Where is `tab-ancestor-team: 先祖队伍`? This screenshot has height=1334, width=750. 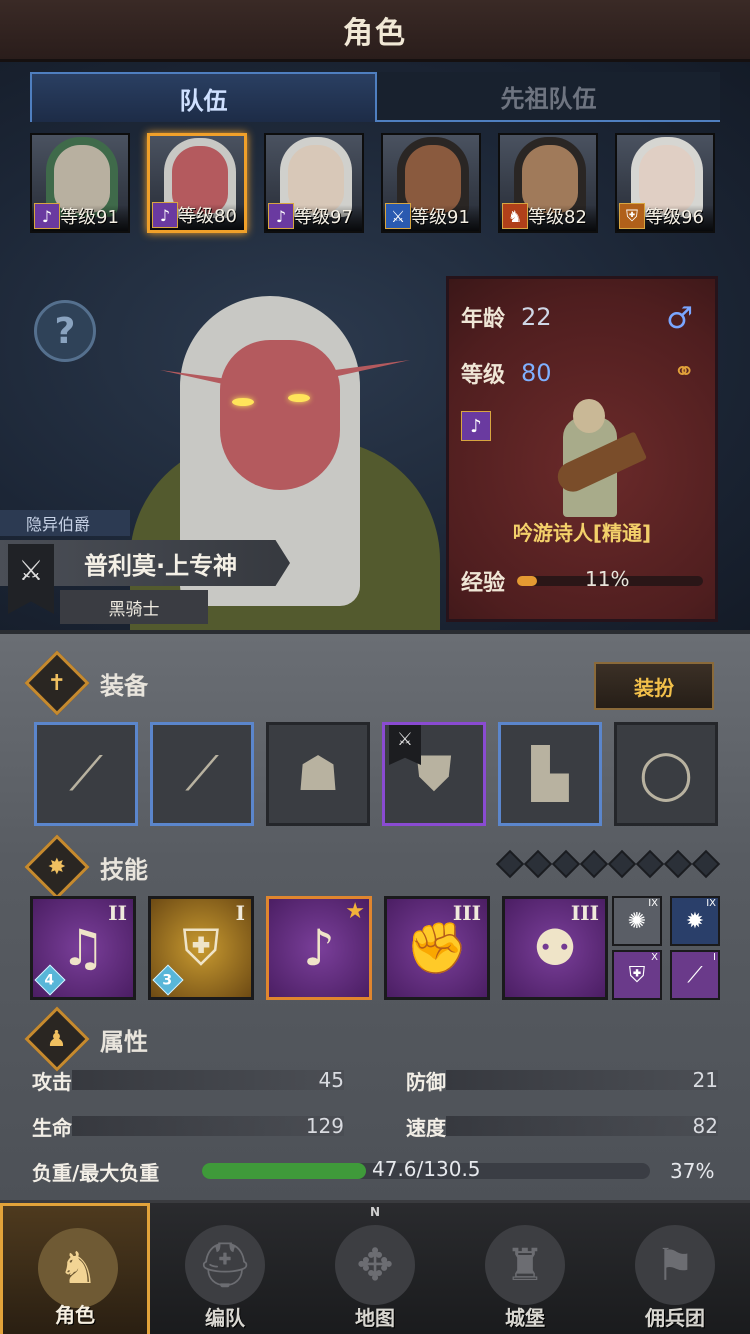 tab-ancestor-team: 先祖队伍 is located at coordinates (548, 97).